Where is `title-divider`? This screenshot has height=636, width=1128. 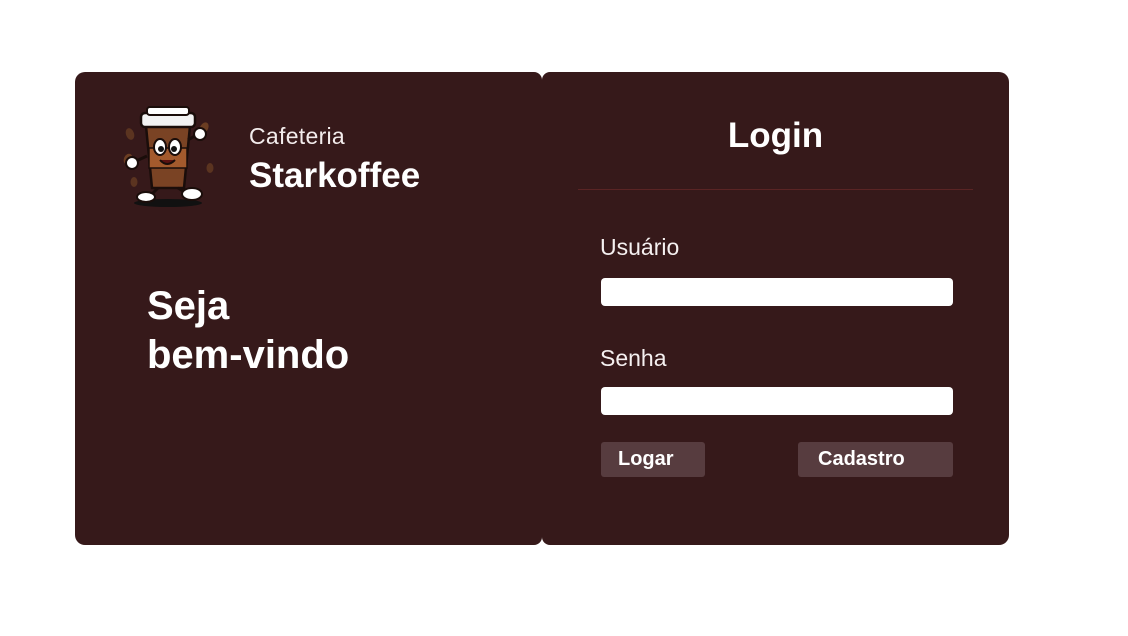
title-divider is located at coordinates (775, 189).